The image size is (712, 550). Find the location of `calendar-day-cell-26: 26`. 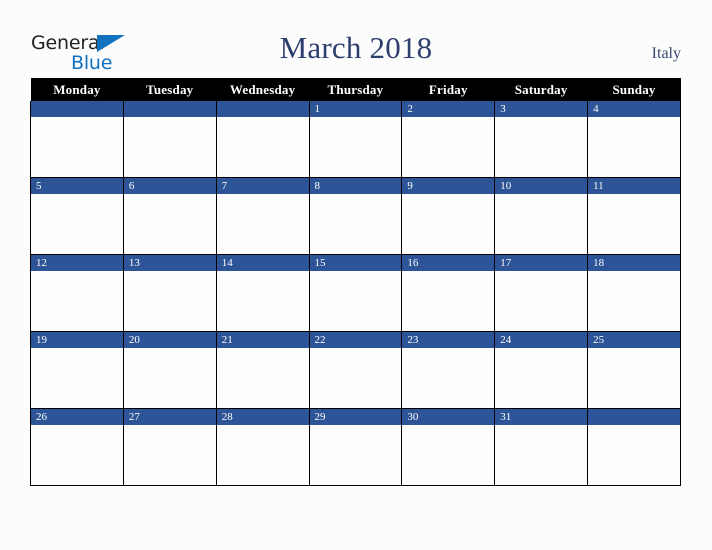

calendar-day-cell-26: 26 is located at coordinates (77, 447).